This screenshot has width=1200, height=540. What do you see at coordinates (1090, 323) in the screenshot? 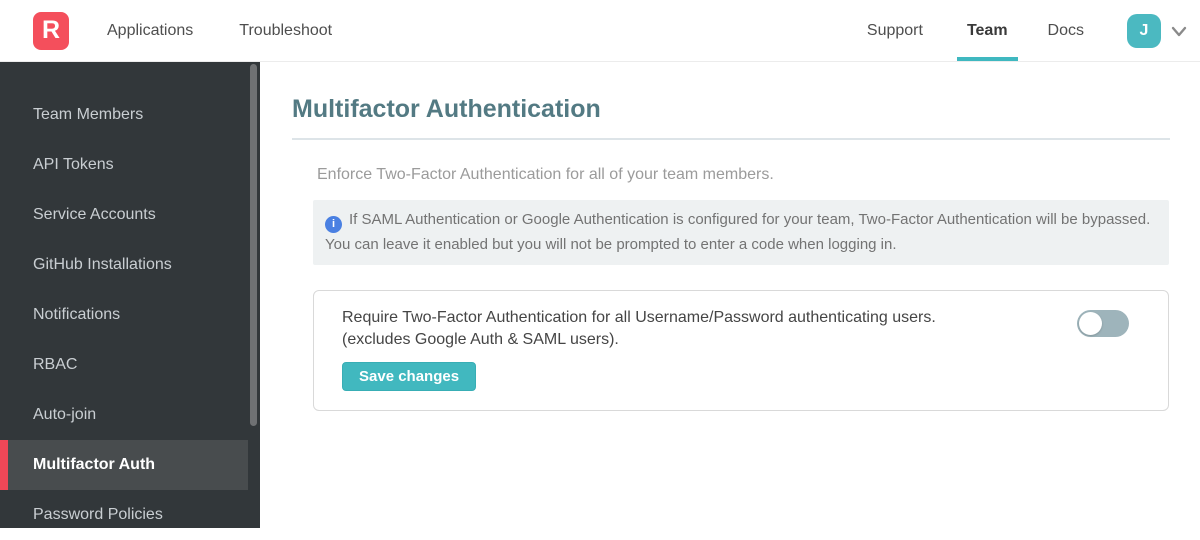
I see `mfa-toggle-knob` at bounding box center [1090, 323].